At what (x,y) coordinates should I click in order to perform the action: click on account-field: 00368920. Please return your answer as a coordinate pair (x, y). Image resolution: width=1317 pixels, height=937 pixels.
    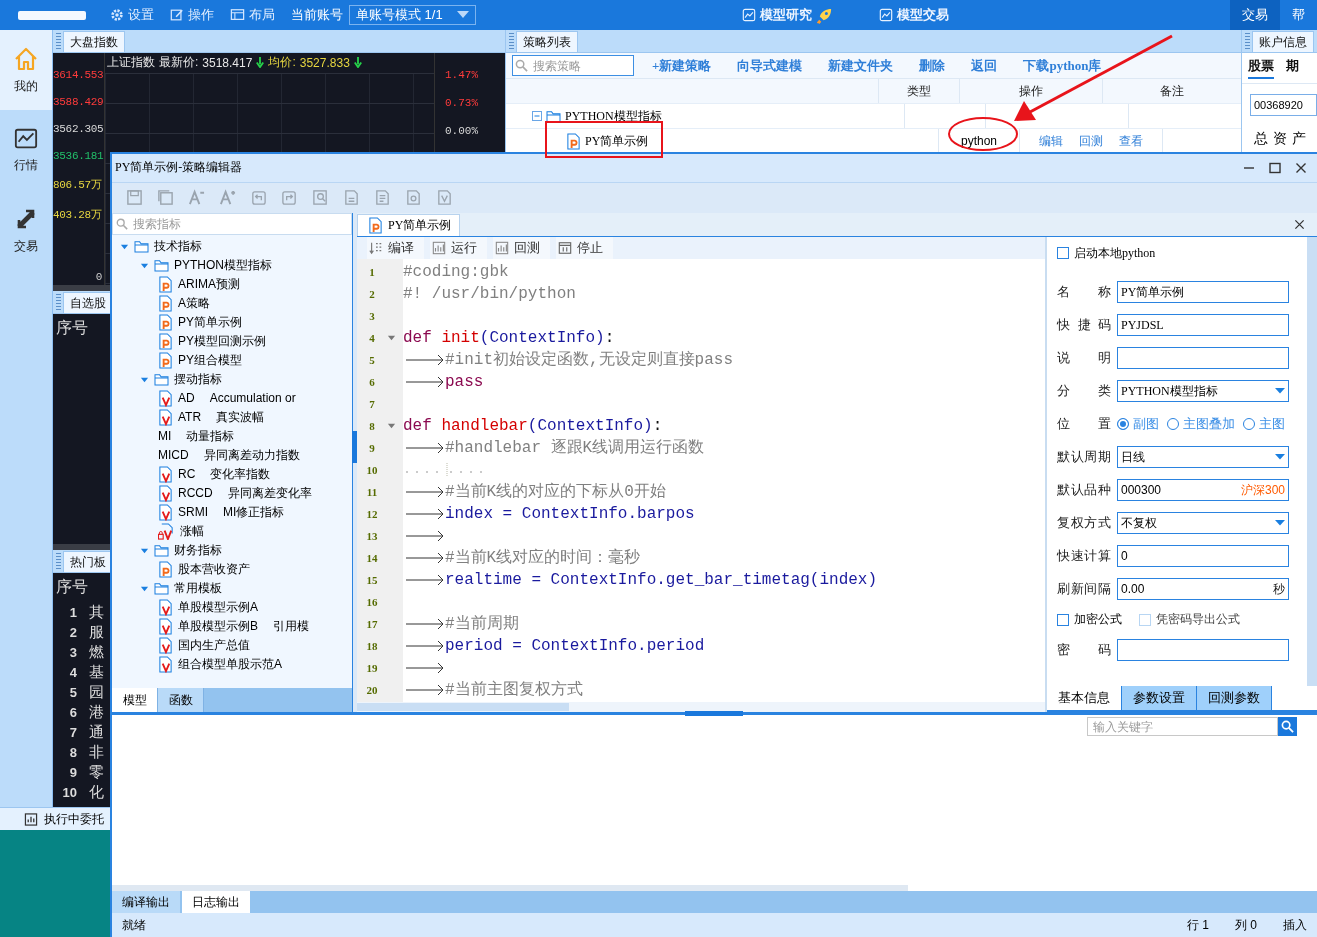
    Looking at the image, I should click on (1283, 105).